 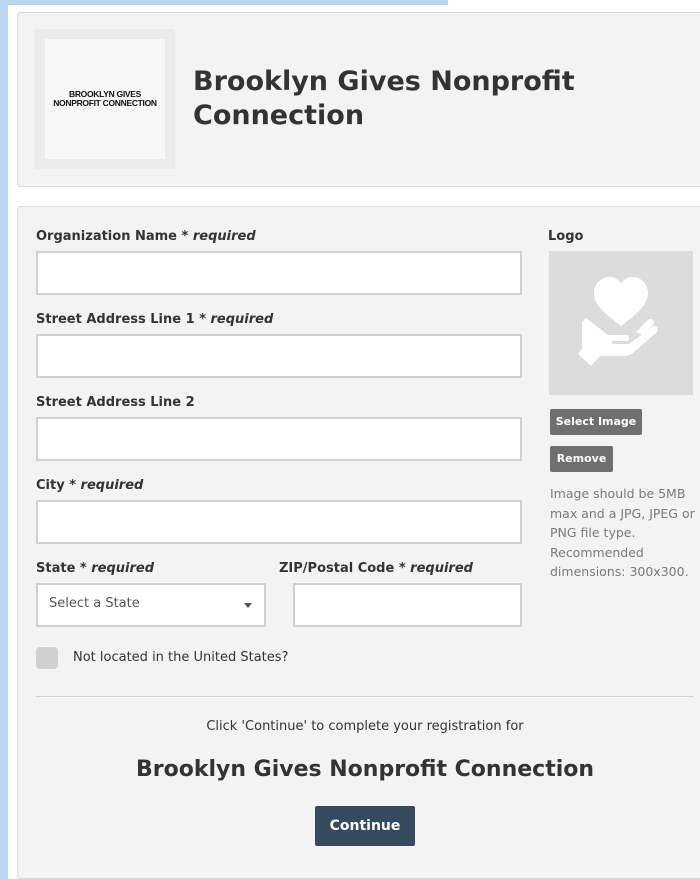 What do you see at coordinates (618, 321) in the screenshot?
I see `heart-hand-icon` at bounding box center [618, 321].